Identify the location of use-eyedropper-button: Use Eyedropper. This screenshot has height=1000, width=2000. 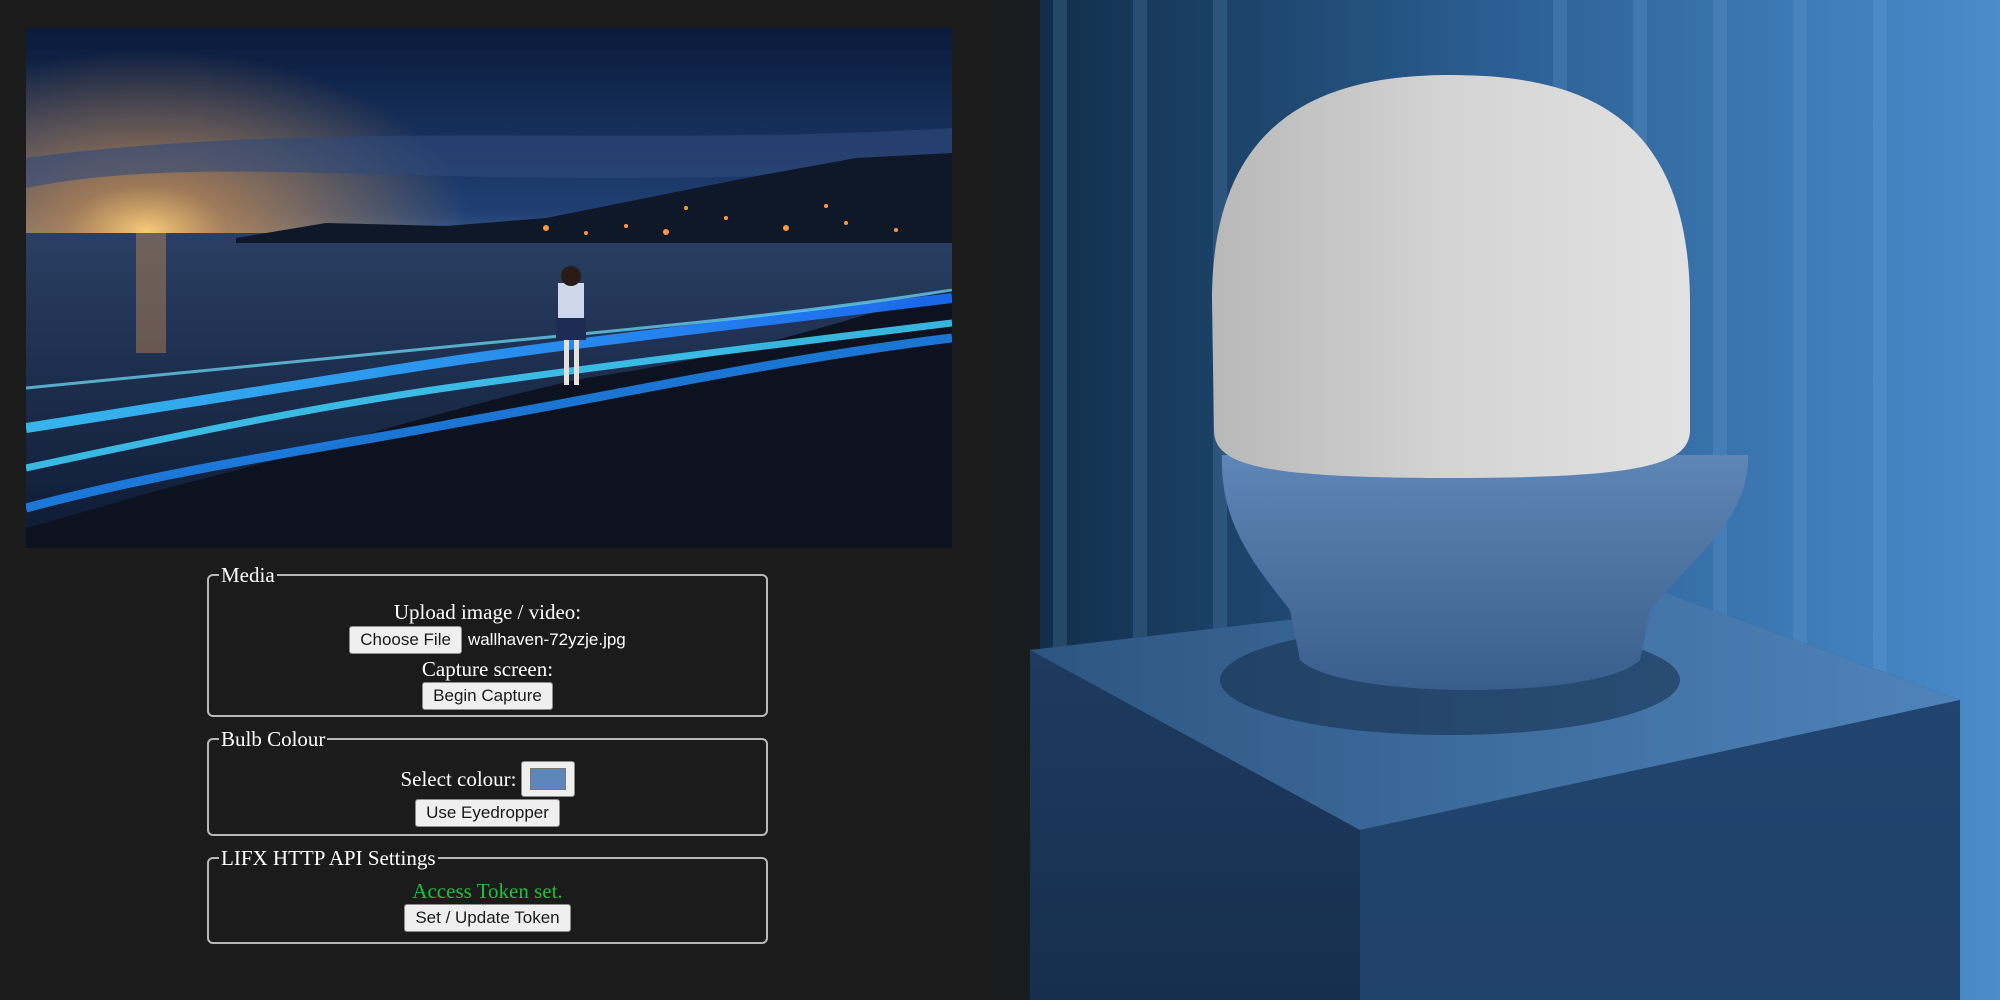
(487, 813).